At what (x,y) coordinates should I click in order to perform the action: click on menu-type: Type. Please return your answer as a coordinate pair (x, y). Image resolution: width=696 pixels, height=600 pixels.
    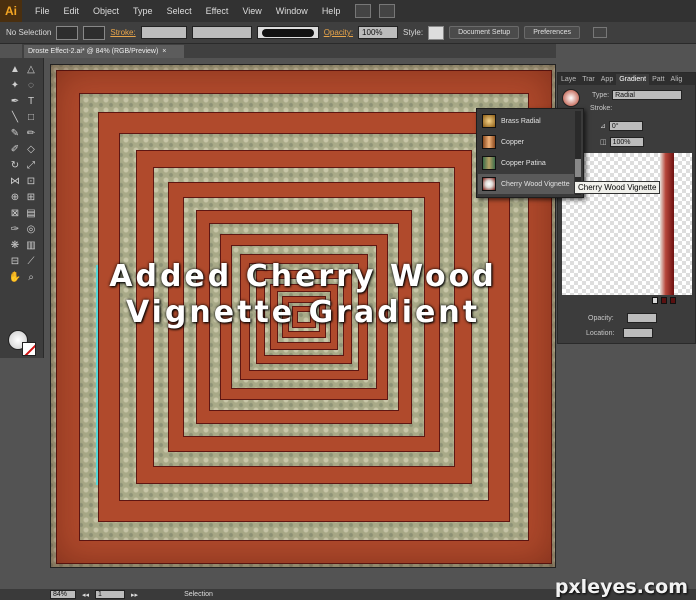
    Looking at the image, I should click on (143, 11).